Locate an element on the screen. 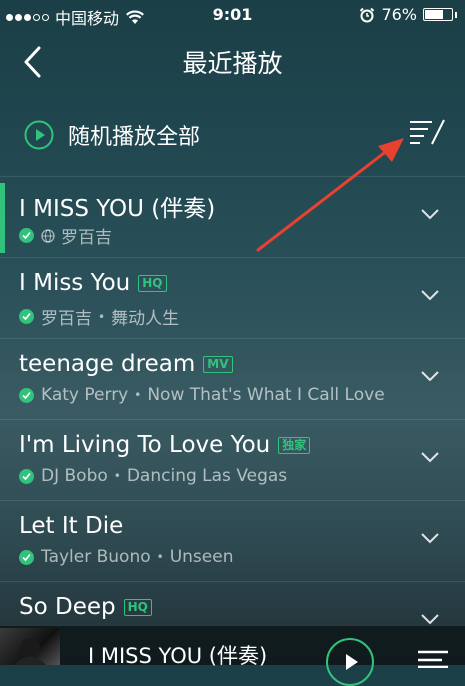 This screenshot has height=686, width=465. shuffle-all-label: 随机播放全部 is located at coordinates (134, 137).